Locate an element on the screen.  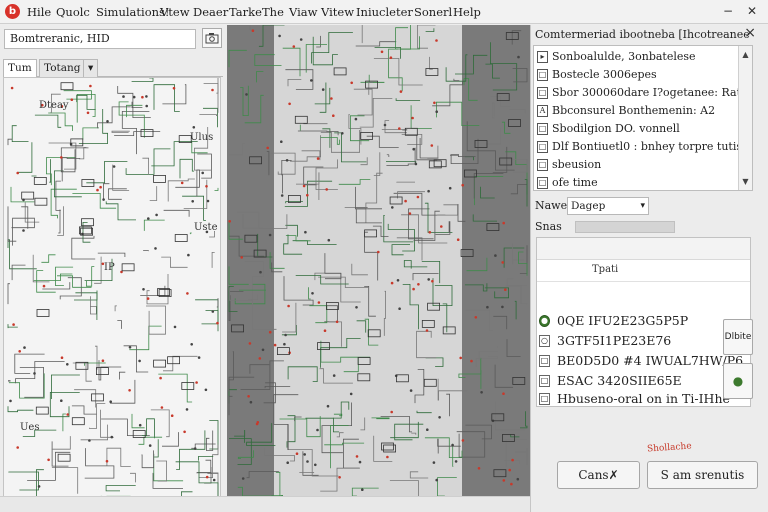
app-logo-icon: b is located at coordinates (12, 11).